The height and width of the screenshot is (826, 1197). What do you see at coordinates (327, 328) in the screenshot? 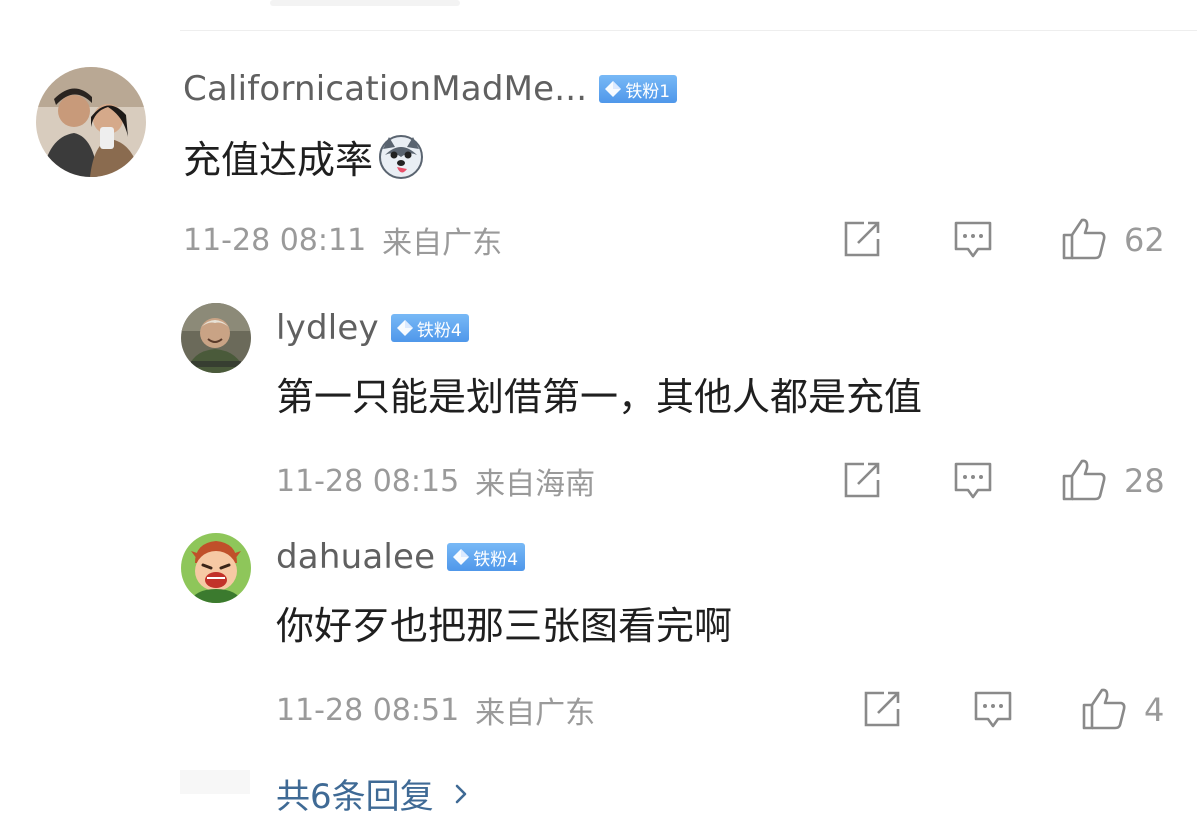
I see `username: lydley` at bounding box center [327, 328].